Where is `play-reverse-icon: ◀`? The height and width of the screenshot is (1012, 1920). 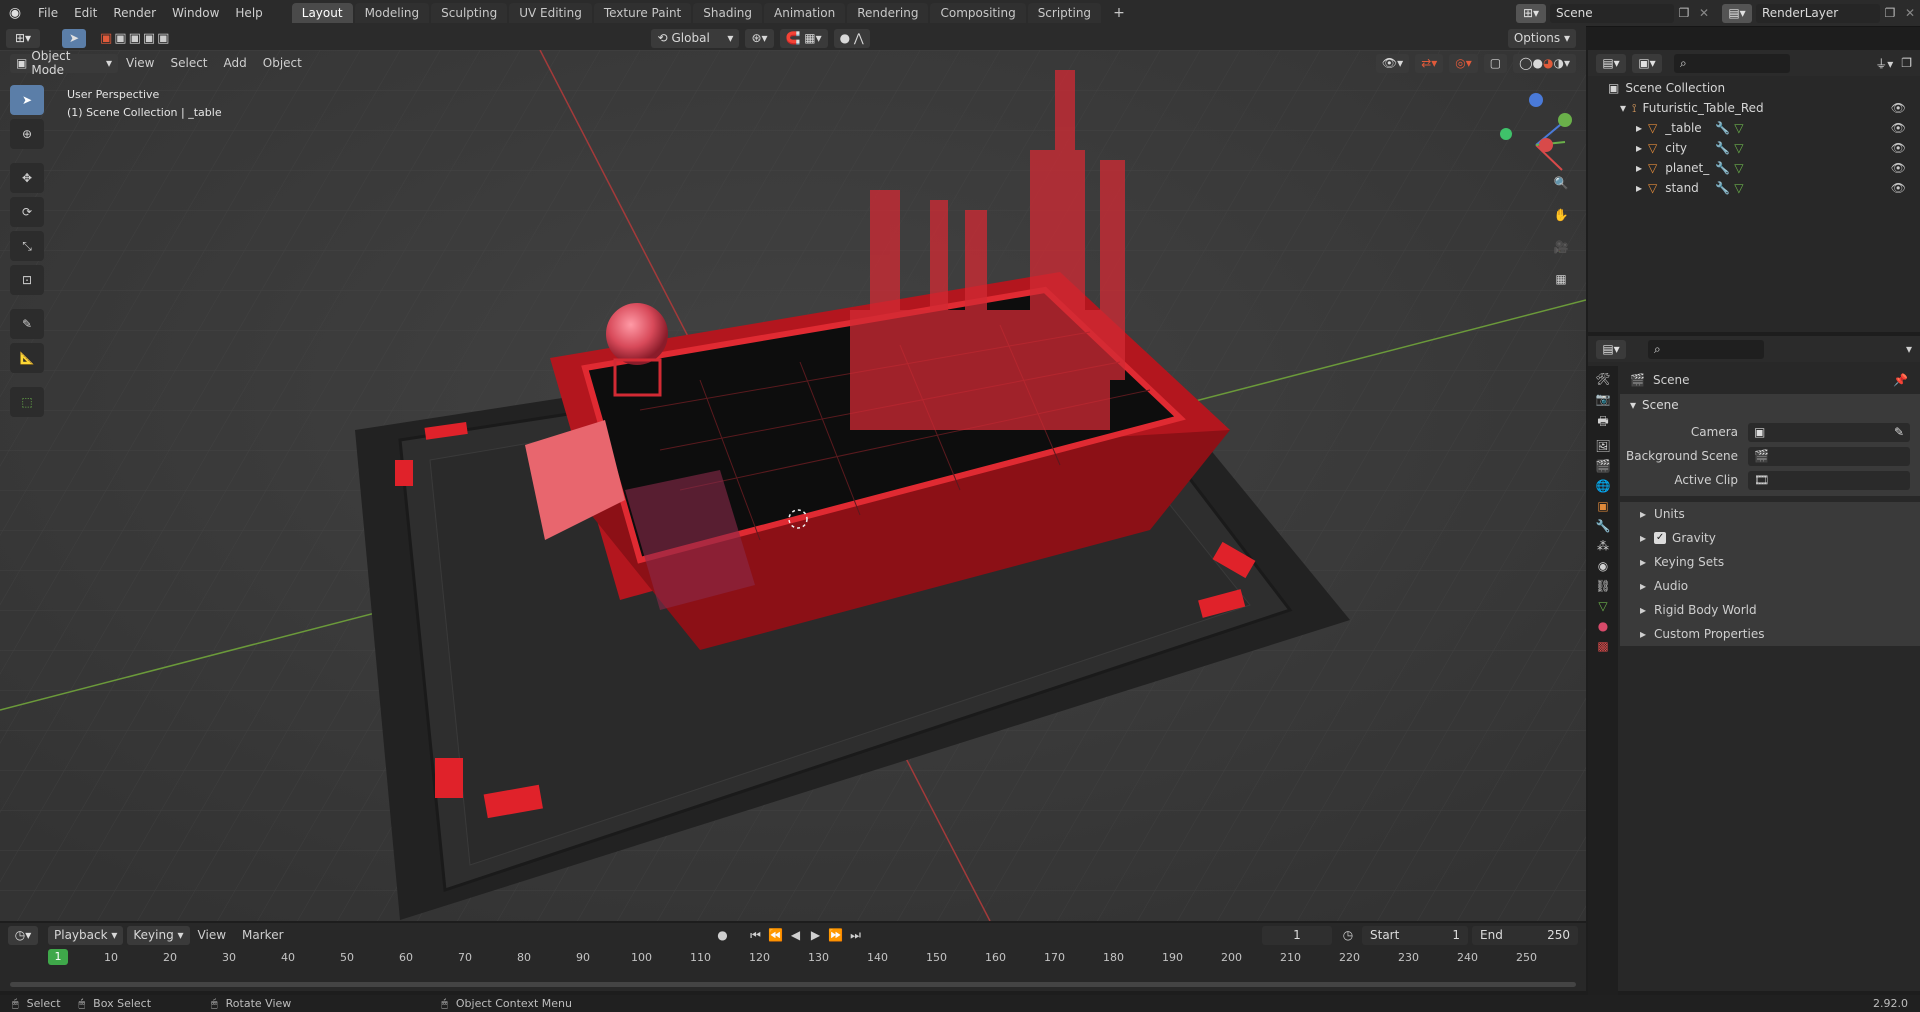 play-reverse-icon: ◀ is located at coordinates (796, 935).